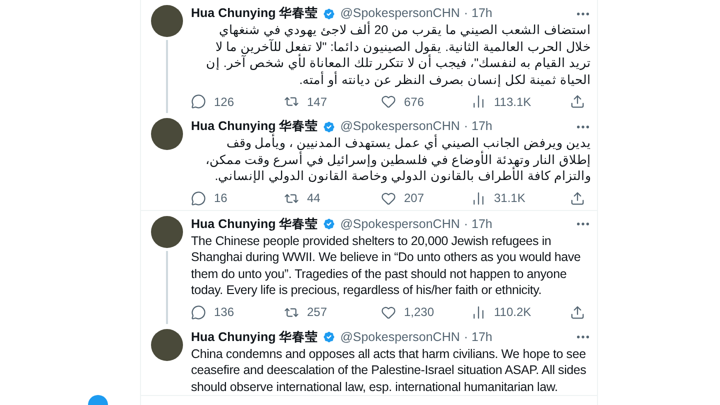 The image size is (720, 405). What do you see at coordinates (414, 198) in the screenshot?
I see `like-count: 207` at bounding box center [414, 198].